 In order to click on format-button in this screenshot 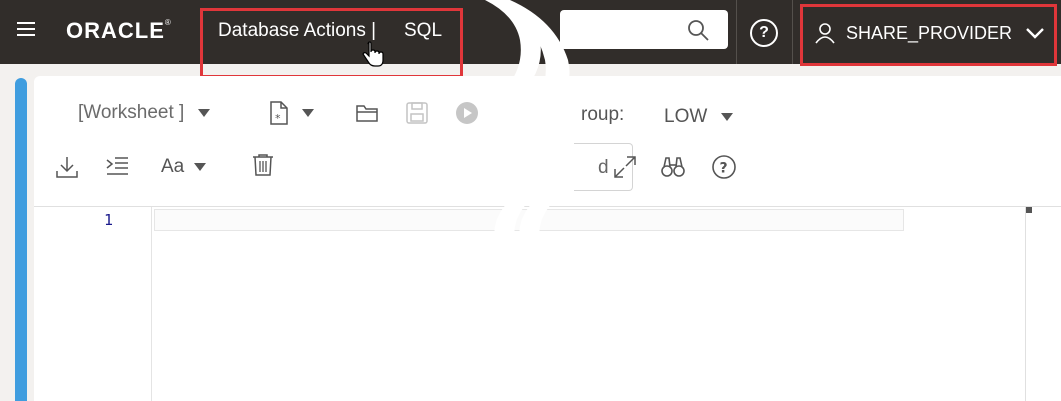, I will do `click(117, 167)`.